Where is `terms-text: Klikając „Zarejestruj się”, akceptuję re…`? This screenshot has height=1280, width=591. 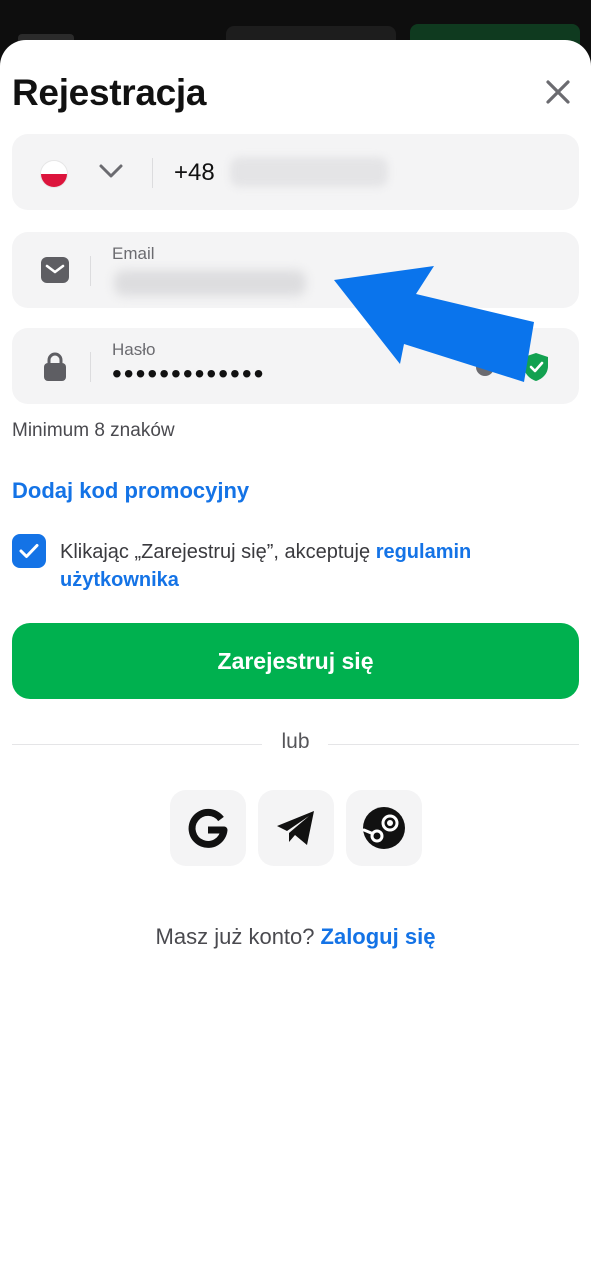 terms-text: Klikając „Zarejestruj się”, akceptuję re… is located at coordinates (310, 566).